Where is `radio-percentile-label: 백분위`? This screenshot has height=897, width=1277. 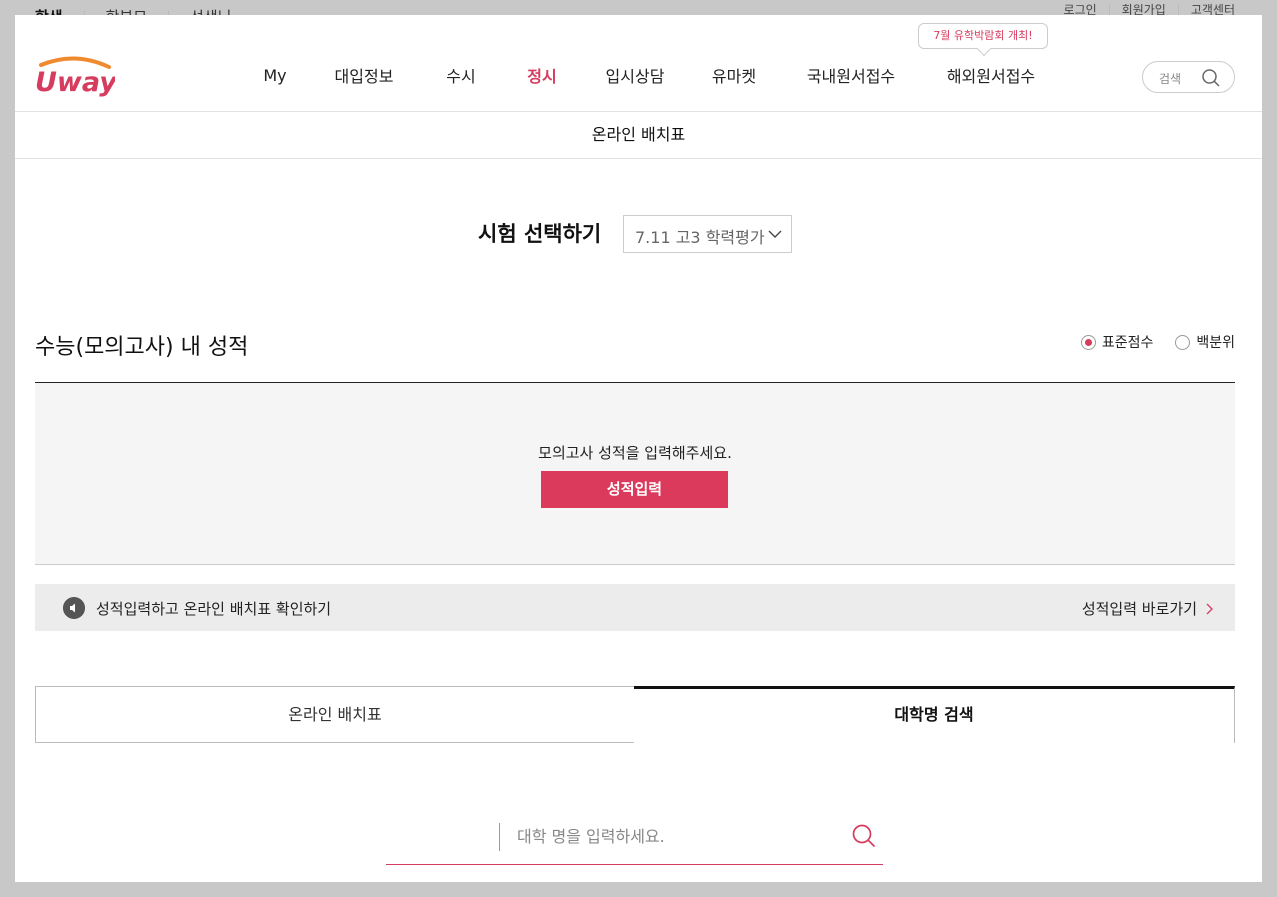
radio-percentile-label: 백분위 is located at coordinates (1215, 342).